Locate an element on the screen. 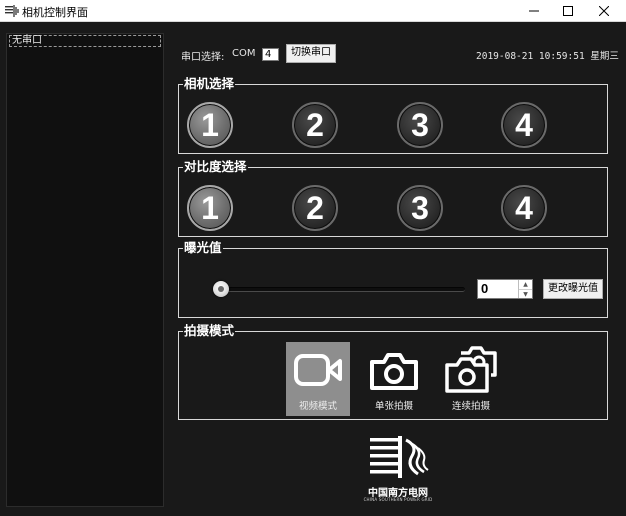  switch-serial-button: 切换串口 is located at coordinates (311, 53).